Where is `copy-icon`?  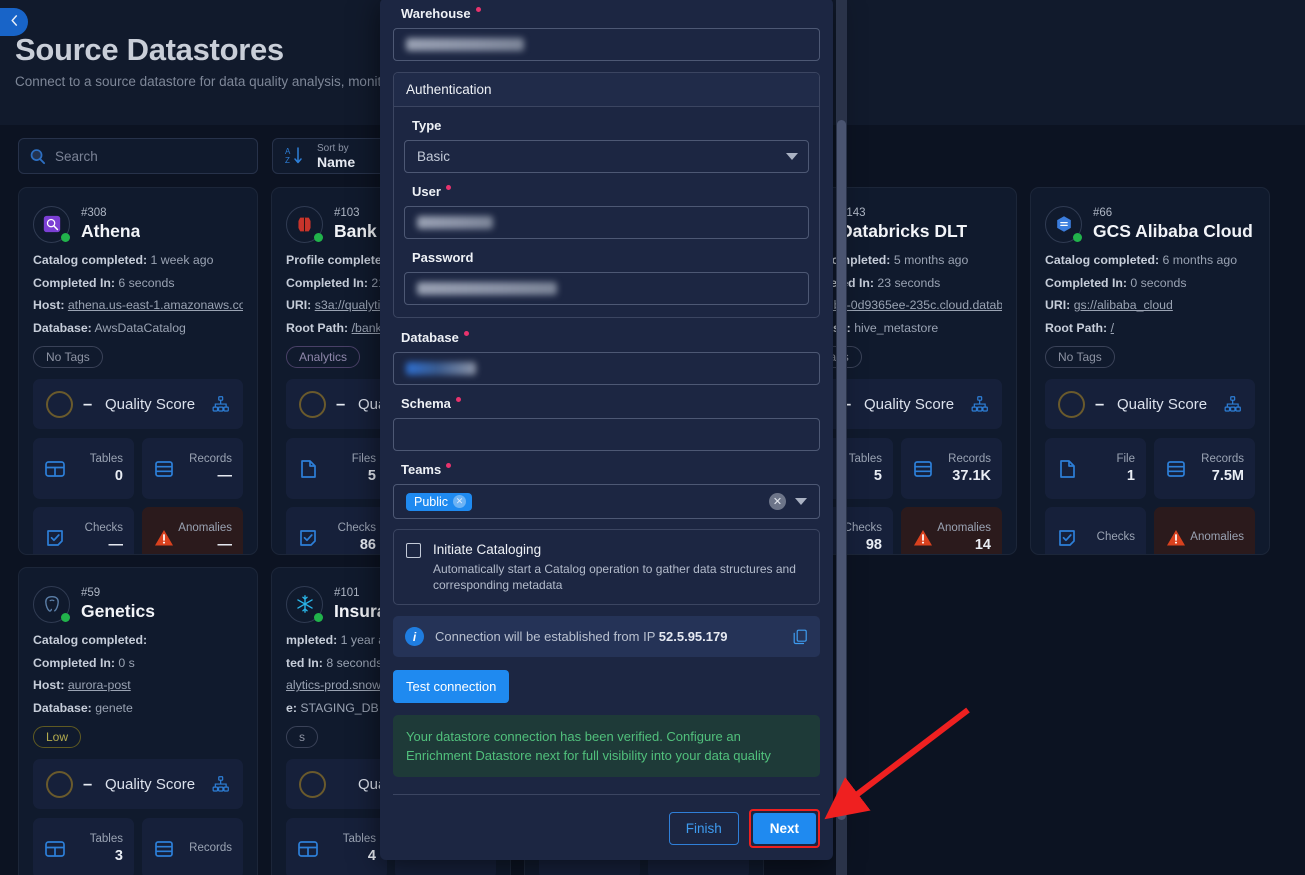
copy-icon is located at coordinates (800, 637).